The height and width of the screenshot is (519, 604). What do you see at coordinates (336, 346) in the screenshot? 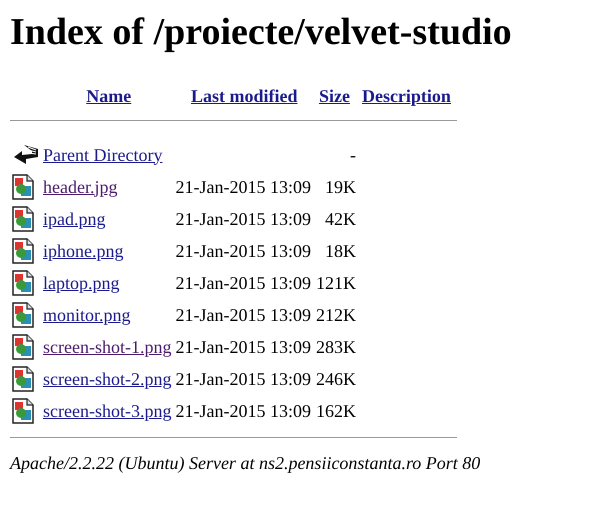
I see `file-size: 283K` at bounding box center [336, 346].